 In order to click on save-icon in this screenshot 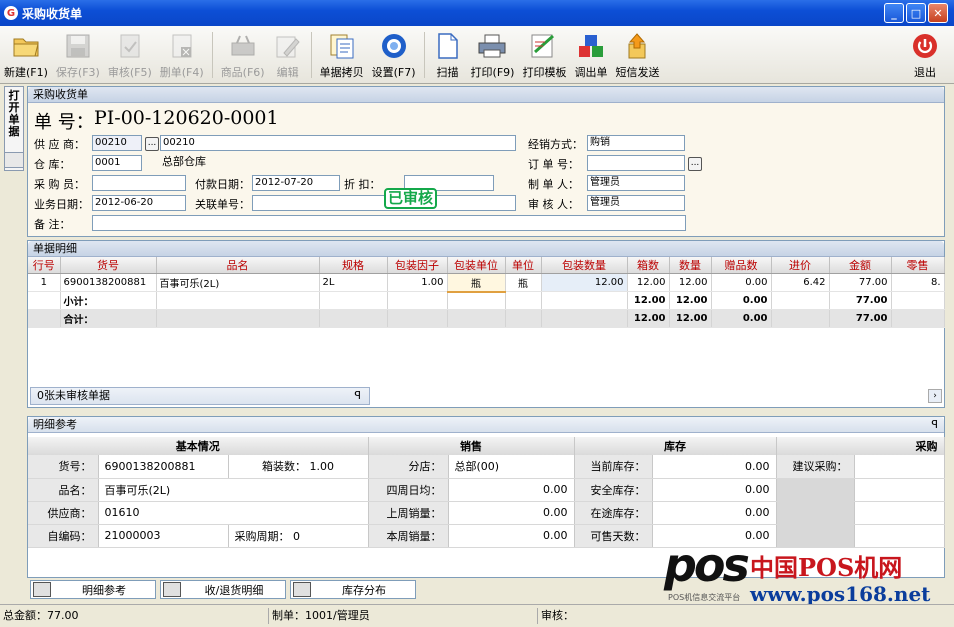, I will do `click(78, 46)`.